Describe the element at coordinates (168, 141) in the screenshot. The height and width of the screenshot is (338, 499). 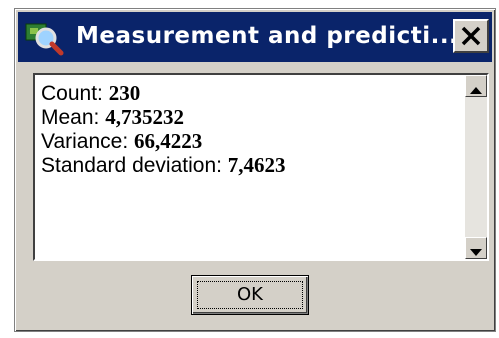
I see `variance-value: 66,4223` at that location.